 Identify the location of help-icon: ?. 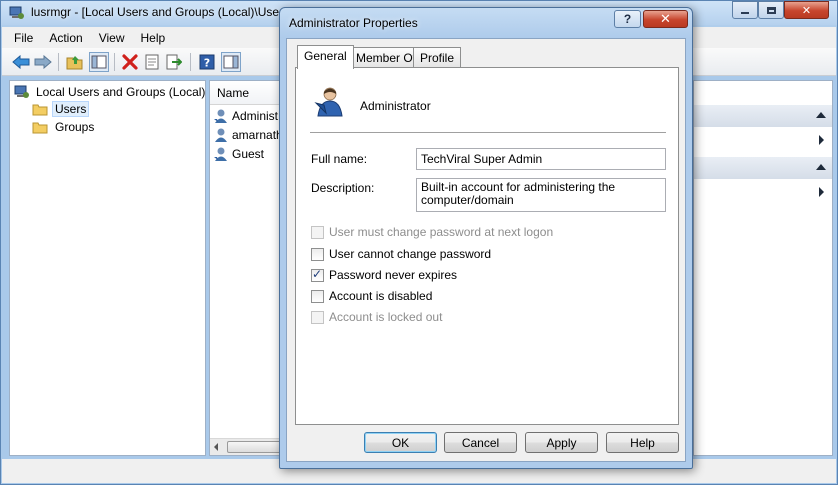
(207, 62).